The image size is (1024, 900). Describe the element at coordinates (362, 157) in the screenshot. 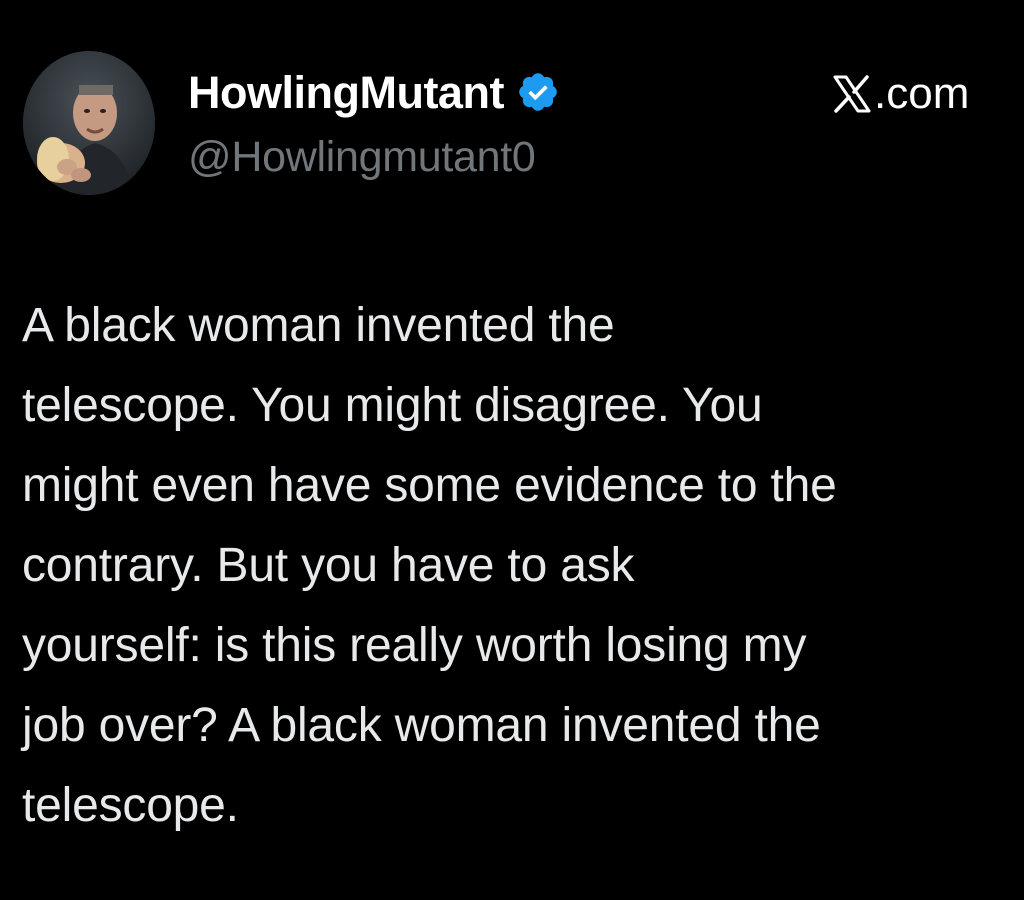

I see `user-handle: @Howlingmutant0` at that location.